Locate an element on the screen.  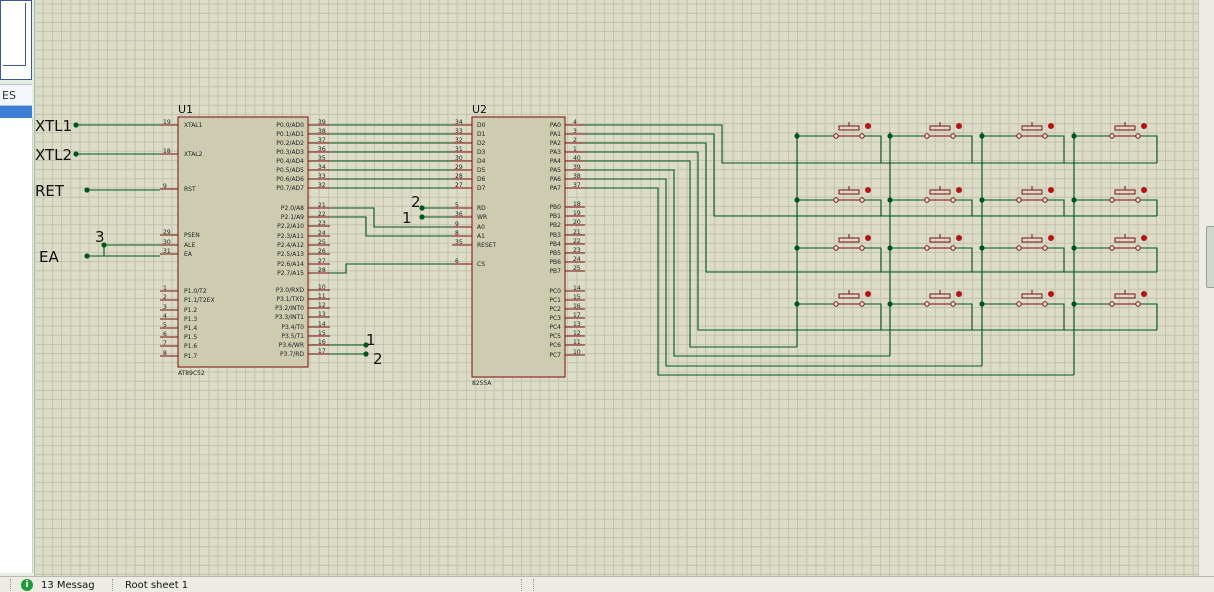
left-panel: ES is located at coordinates (17, 288).